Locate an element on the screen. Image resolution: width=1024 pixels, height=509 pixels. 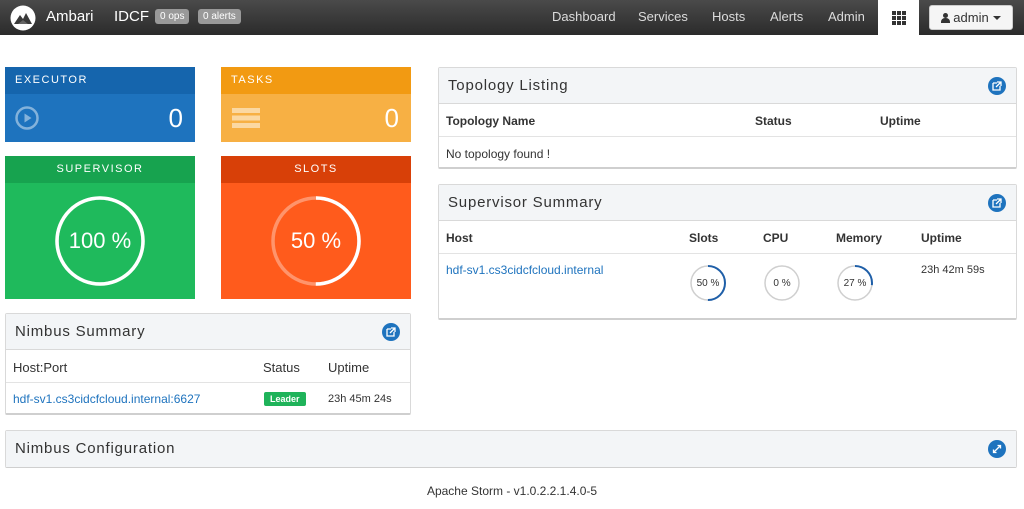
tasks-value: 0 is located at coordinates (391, 118).